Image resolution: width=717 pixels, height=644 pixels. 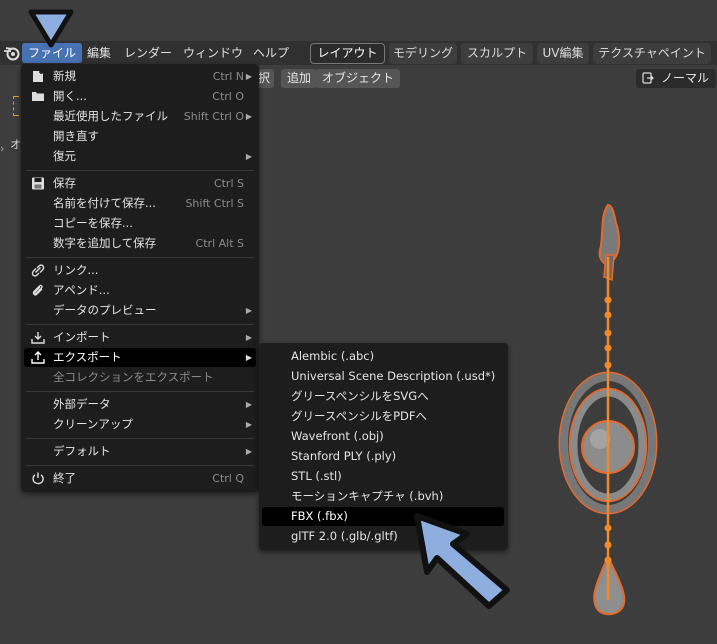 I want to click on viewport-add-menu: 追加, so click(x=299, y=78).